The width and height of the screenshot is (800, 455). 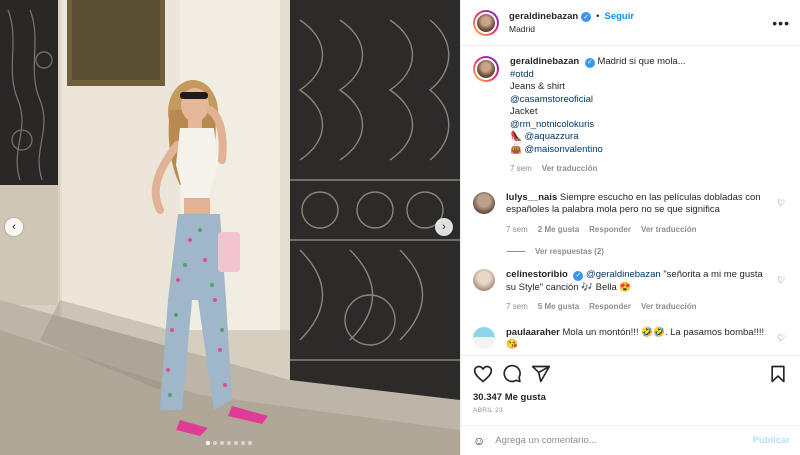 I want to click on share-icon, so click(x=541, y=374).